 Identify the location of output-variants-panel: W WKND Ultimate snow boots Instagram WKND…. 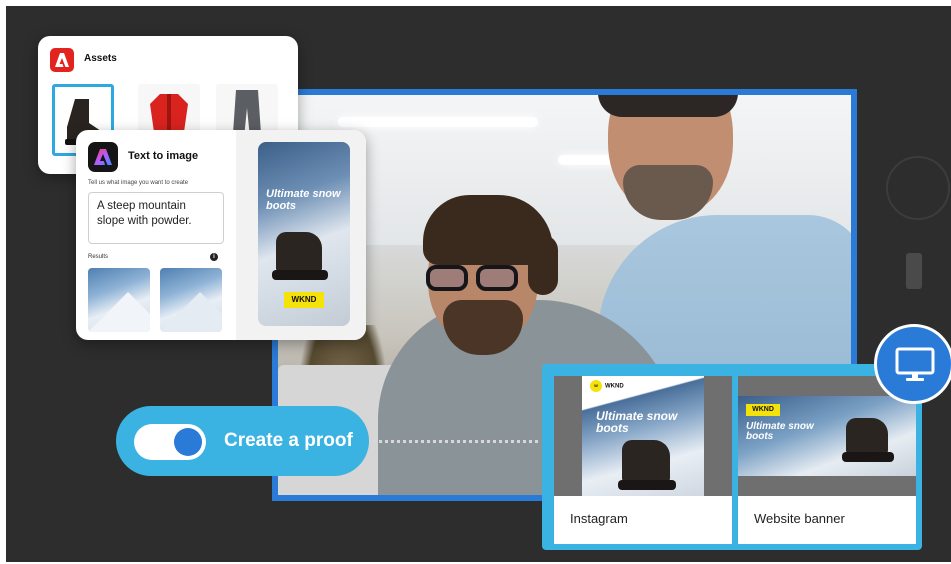
(732, 457).